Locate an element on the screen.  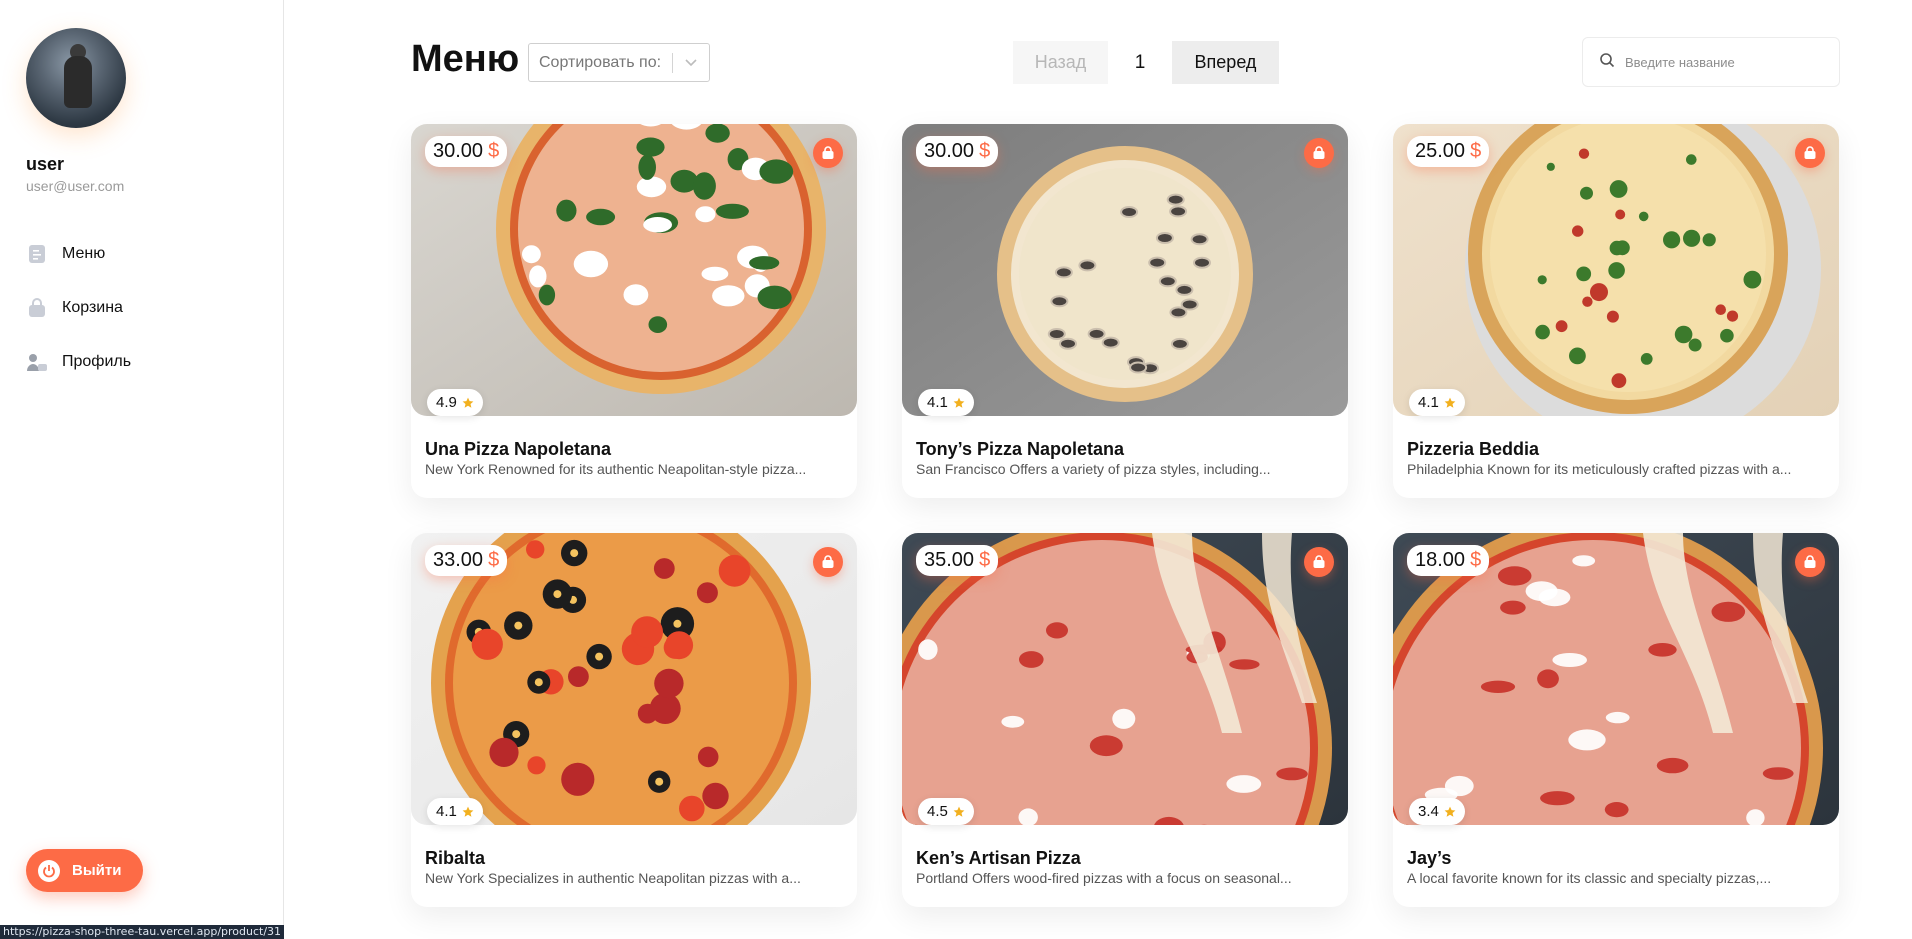
sidebar-item-menu: Меню is located at coordinates (141, 254).